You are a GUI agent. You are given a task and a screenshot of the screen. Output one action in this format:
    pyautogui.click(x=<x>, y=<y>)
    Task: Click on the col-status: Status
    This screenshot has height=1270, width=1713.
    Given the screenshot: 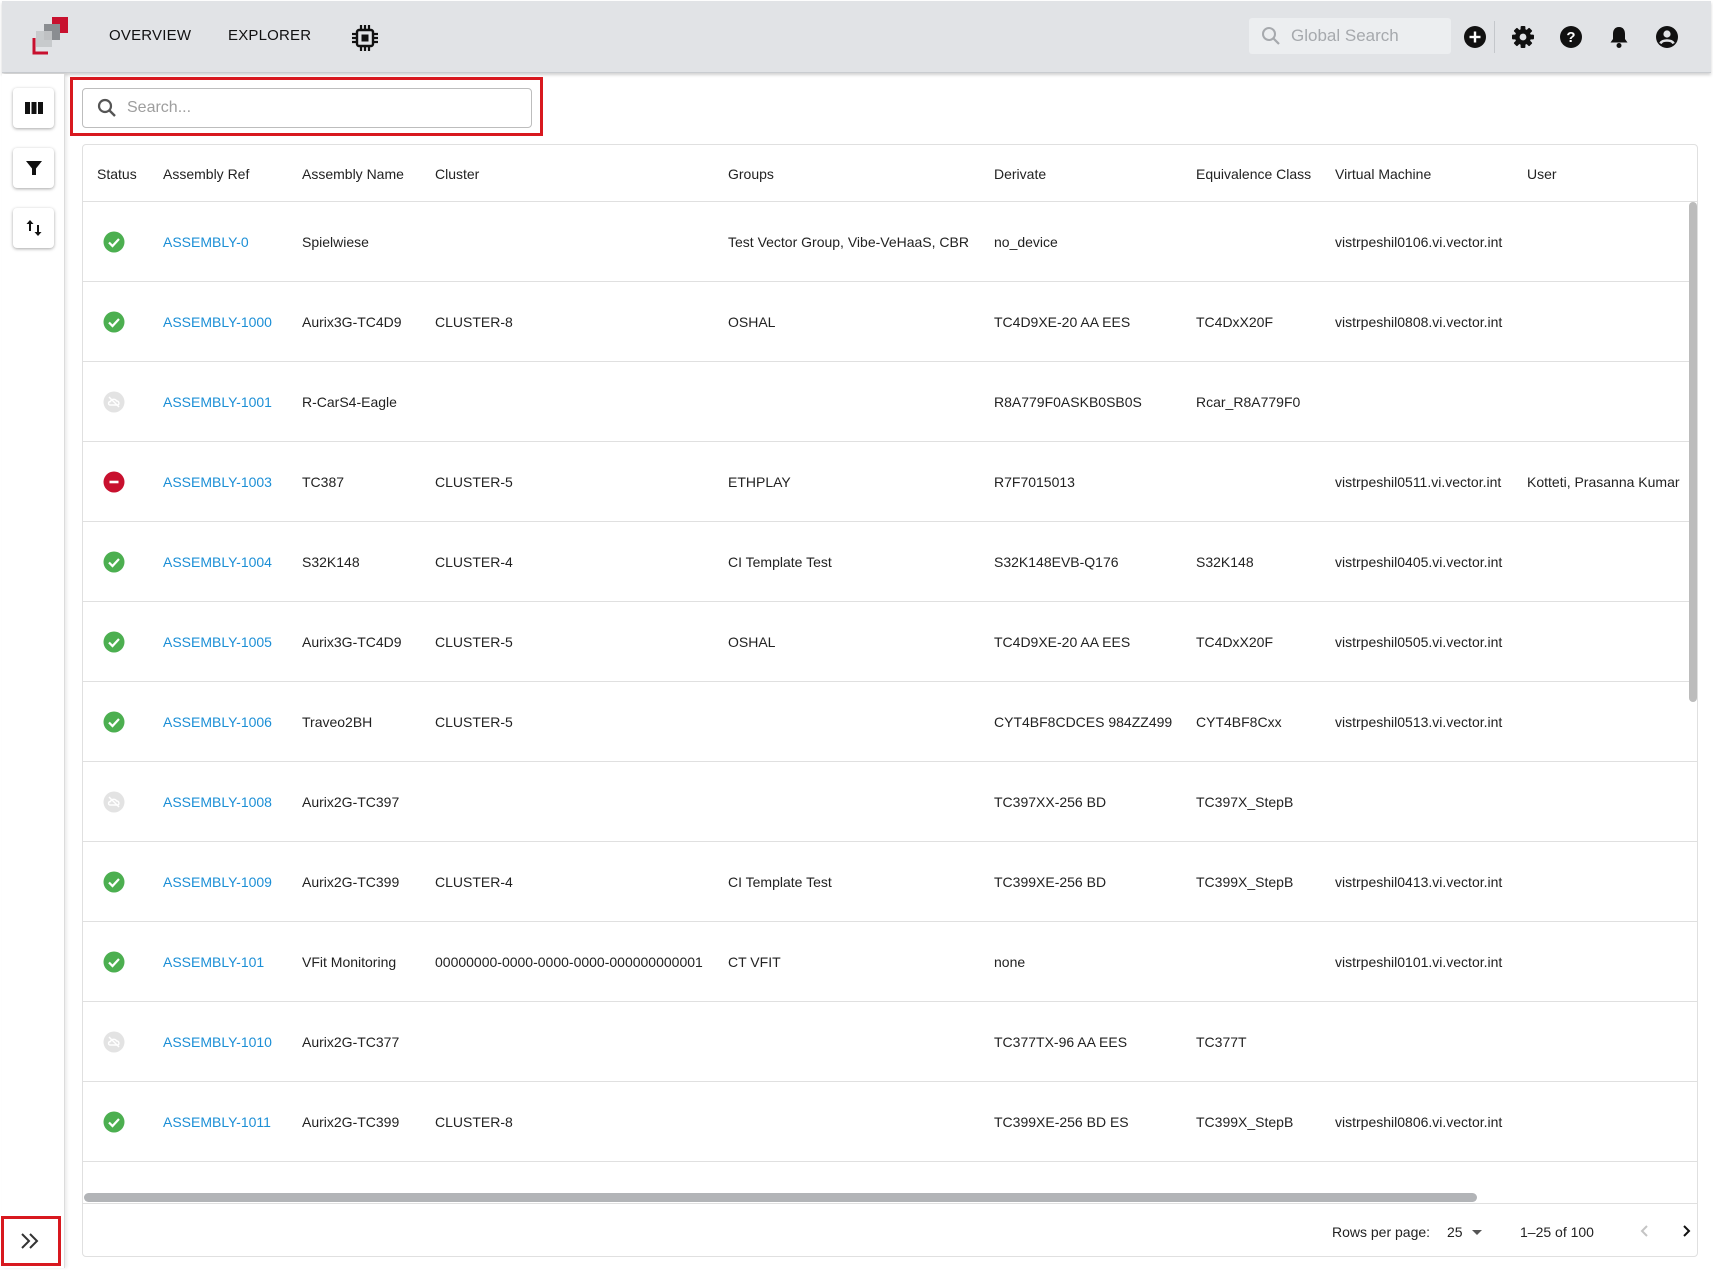 What is the action you would take?
    pyautogui.click(x=117, y=174)
    